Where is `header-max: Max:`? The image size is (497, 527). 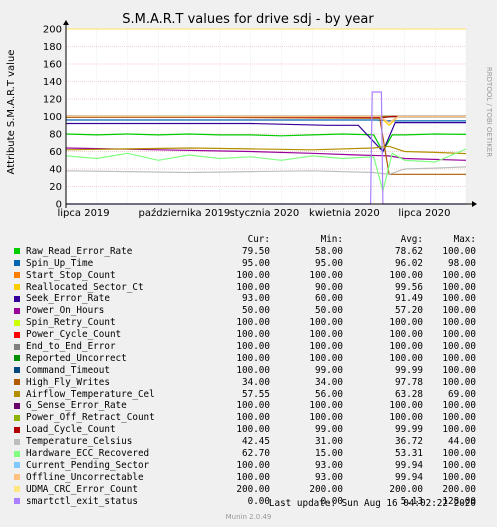
header-max: Max: is located at coordinates (464, 239).